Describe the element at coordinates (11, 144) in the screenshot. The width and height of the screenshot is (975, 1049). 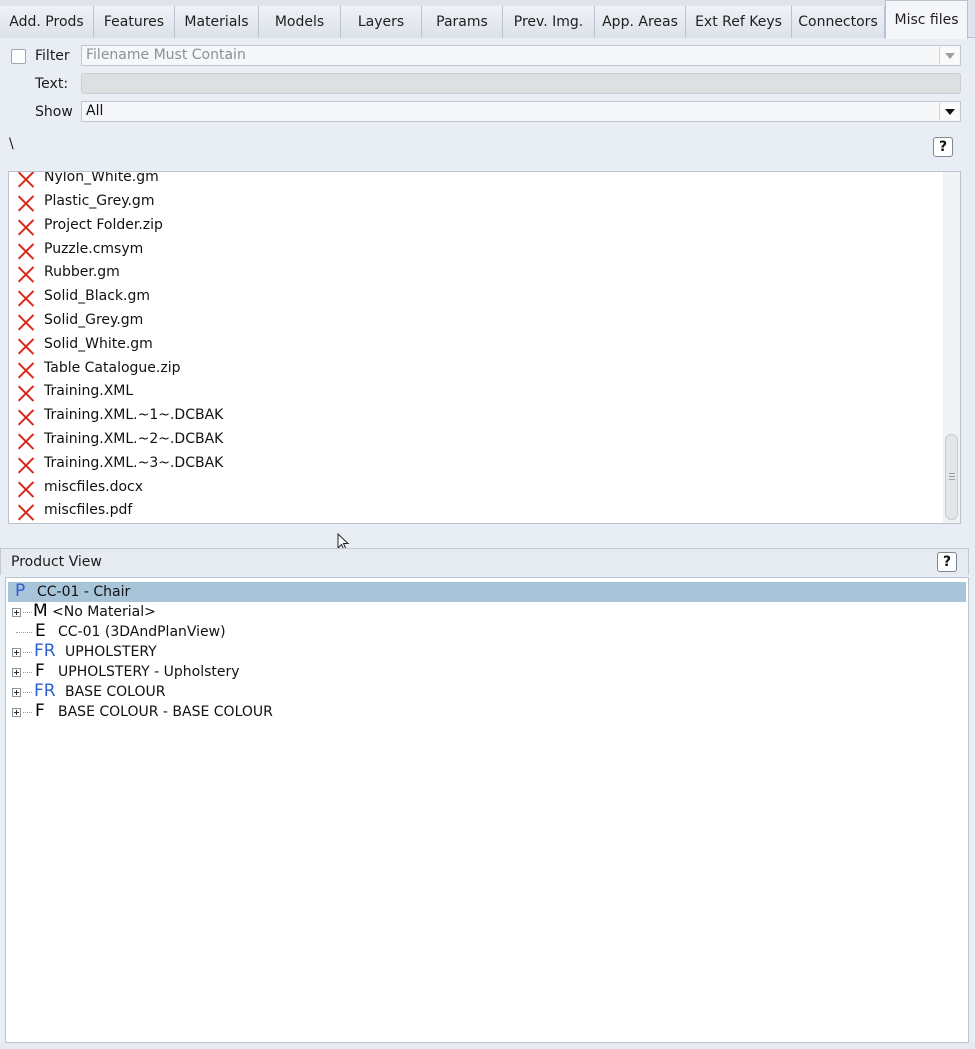
I see `current-path: \` at that location.